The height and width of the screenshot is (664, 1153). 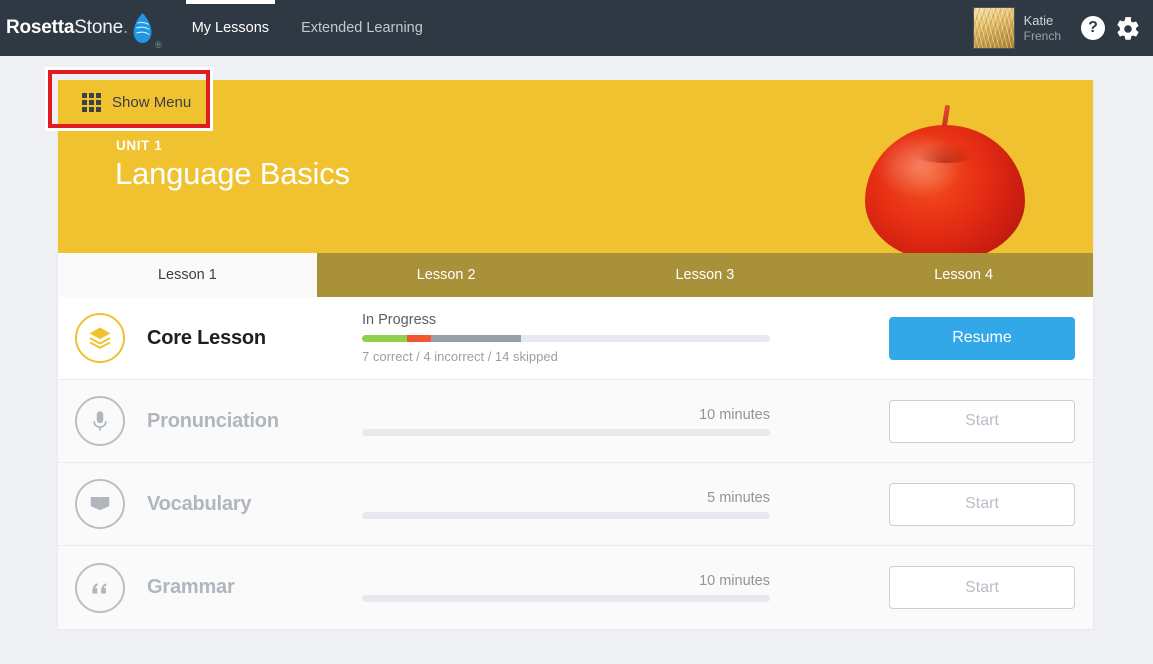 What do you see at coordinates (582, 504) in the screenshot?
I see `activity-progress-vocabulary: 5 minutes` at bounding box center [582, 504].